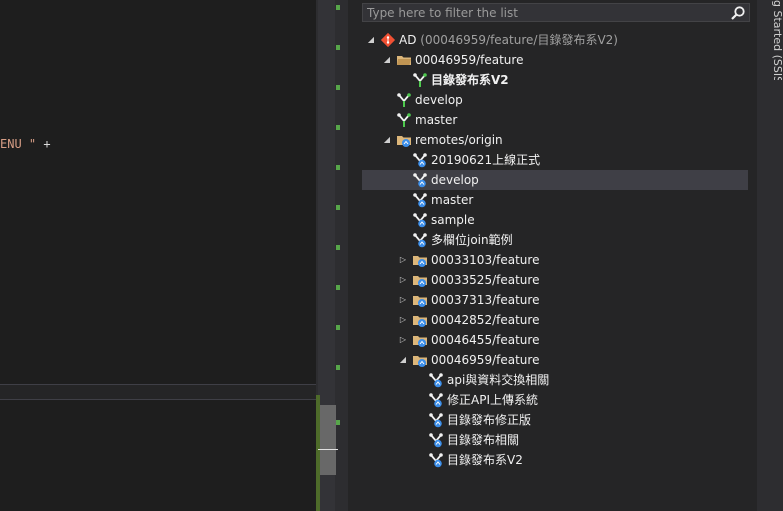  I want to click on search-icon, so click(738, 13).